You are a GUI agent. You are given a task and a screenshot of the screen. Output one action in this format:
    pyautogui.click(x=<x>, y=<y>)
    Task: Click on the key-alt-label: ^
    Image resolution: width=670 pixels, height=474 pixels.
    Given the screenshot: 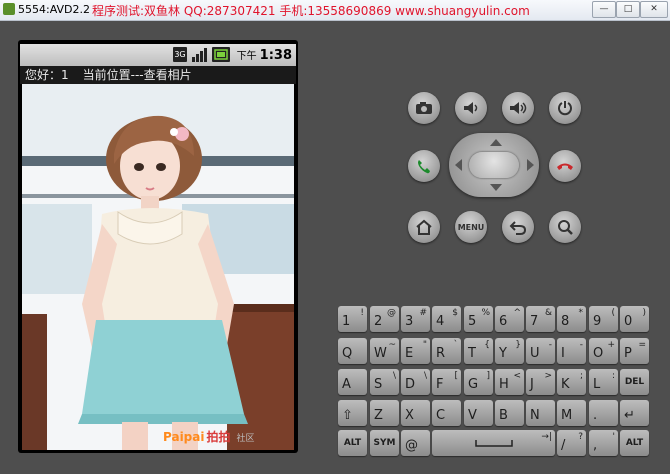 What is the action you would take?
    pyautogui.click(x=517, y=313)
    